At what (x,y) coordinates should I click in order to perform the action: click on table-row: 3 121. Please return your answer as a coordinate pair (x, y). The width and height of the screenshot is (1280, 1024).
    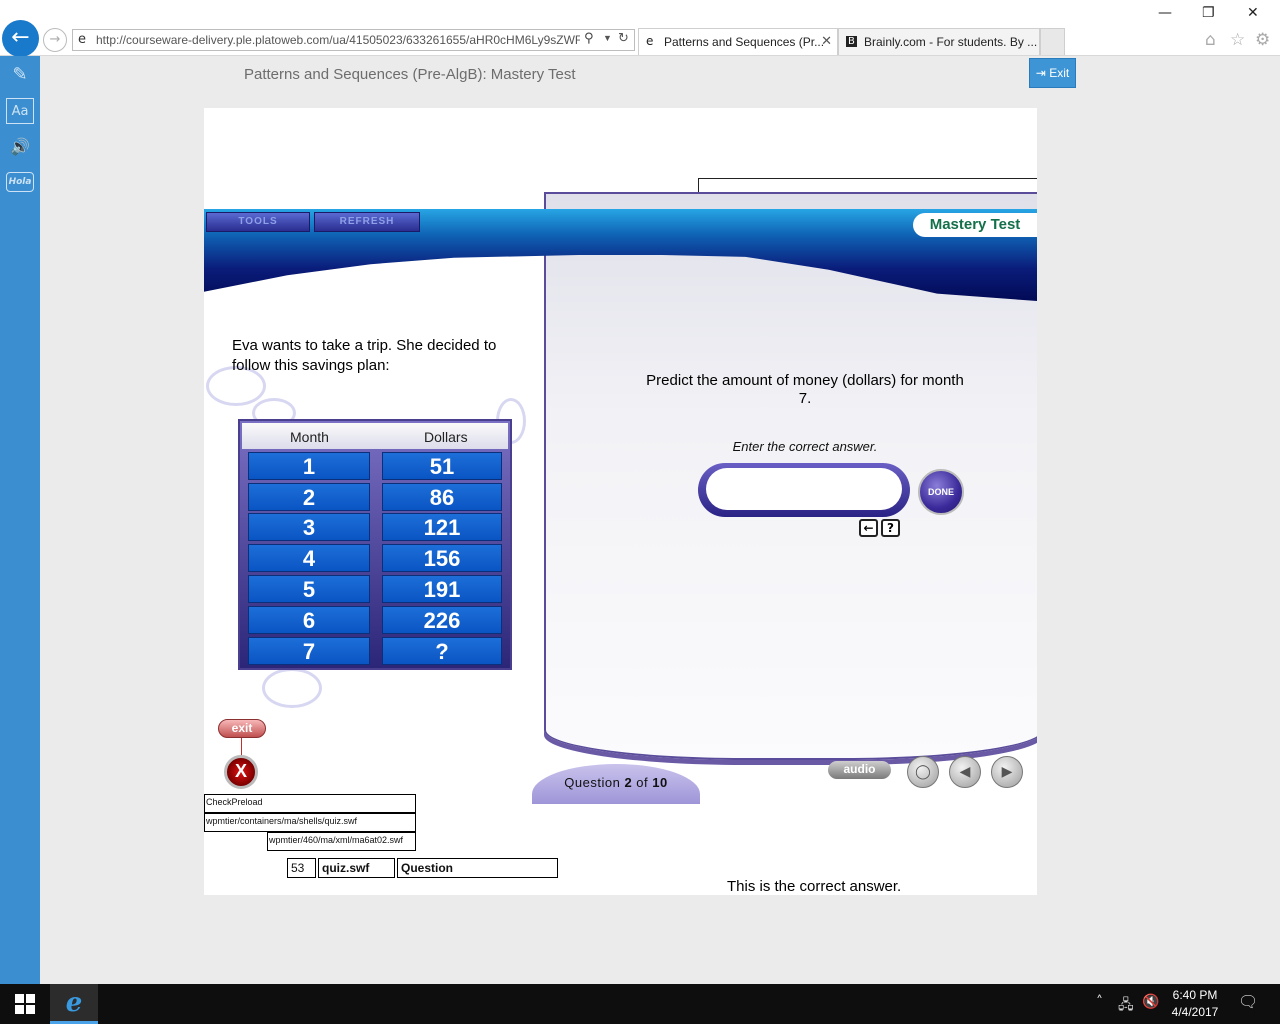
    Looking at the image, I should click on (375, 527).